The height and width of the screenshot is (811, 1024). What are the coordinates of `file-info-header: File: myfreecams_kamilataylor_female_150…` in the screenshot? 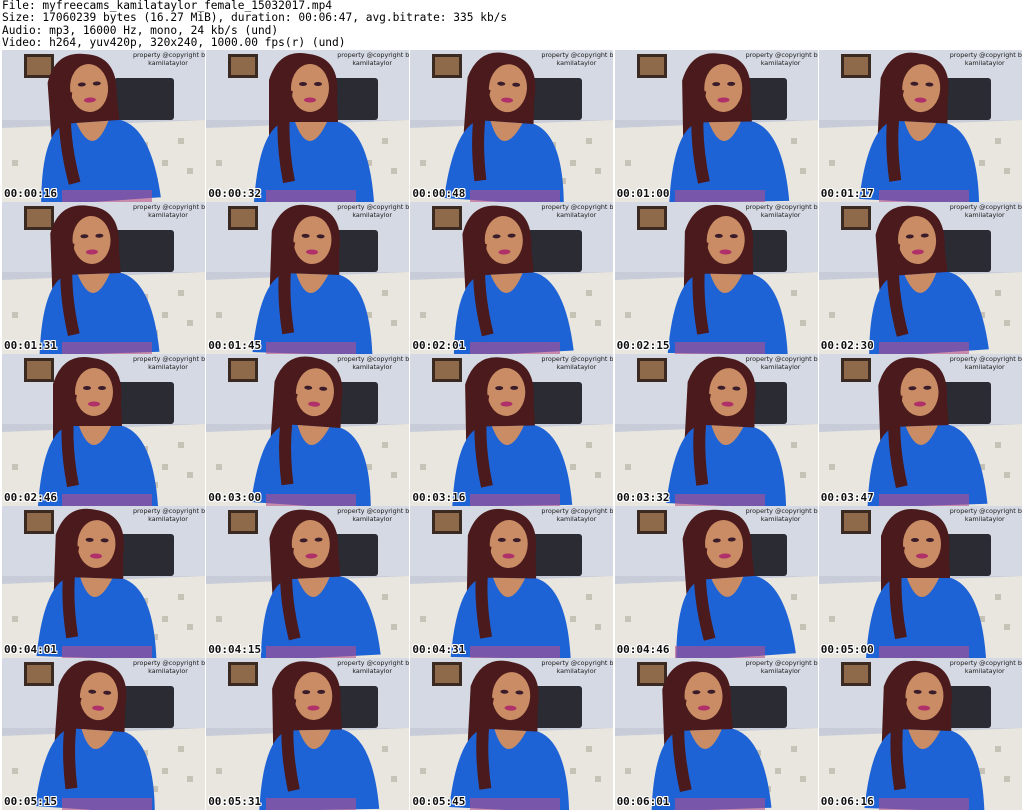 It's located at (512, 25).